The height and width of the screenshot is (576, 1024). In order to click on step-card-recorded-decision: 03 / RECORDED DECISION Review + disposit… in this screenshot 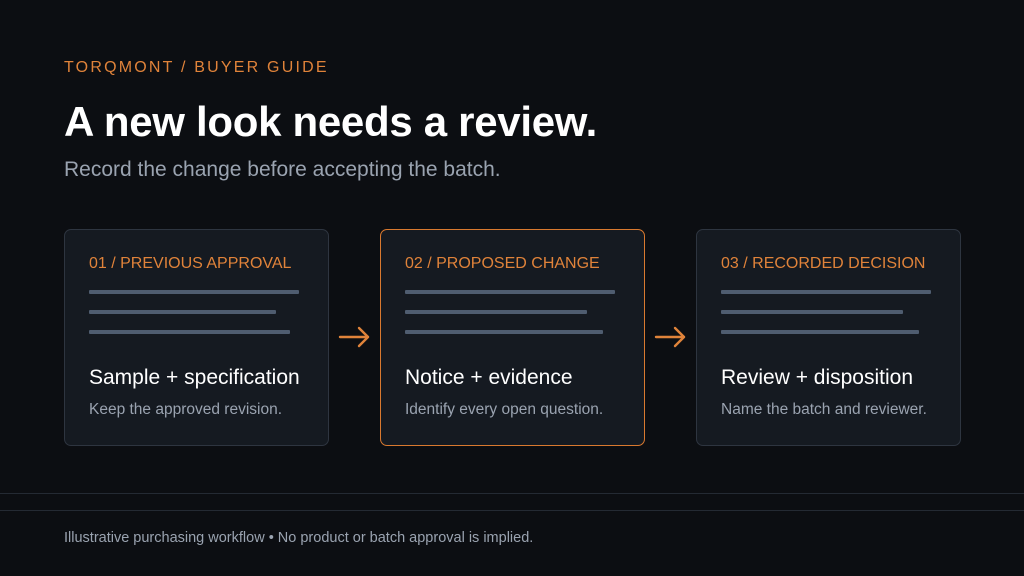, I will do `click(828, 337)`.